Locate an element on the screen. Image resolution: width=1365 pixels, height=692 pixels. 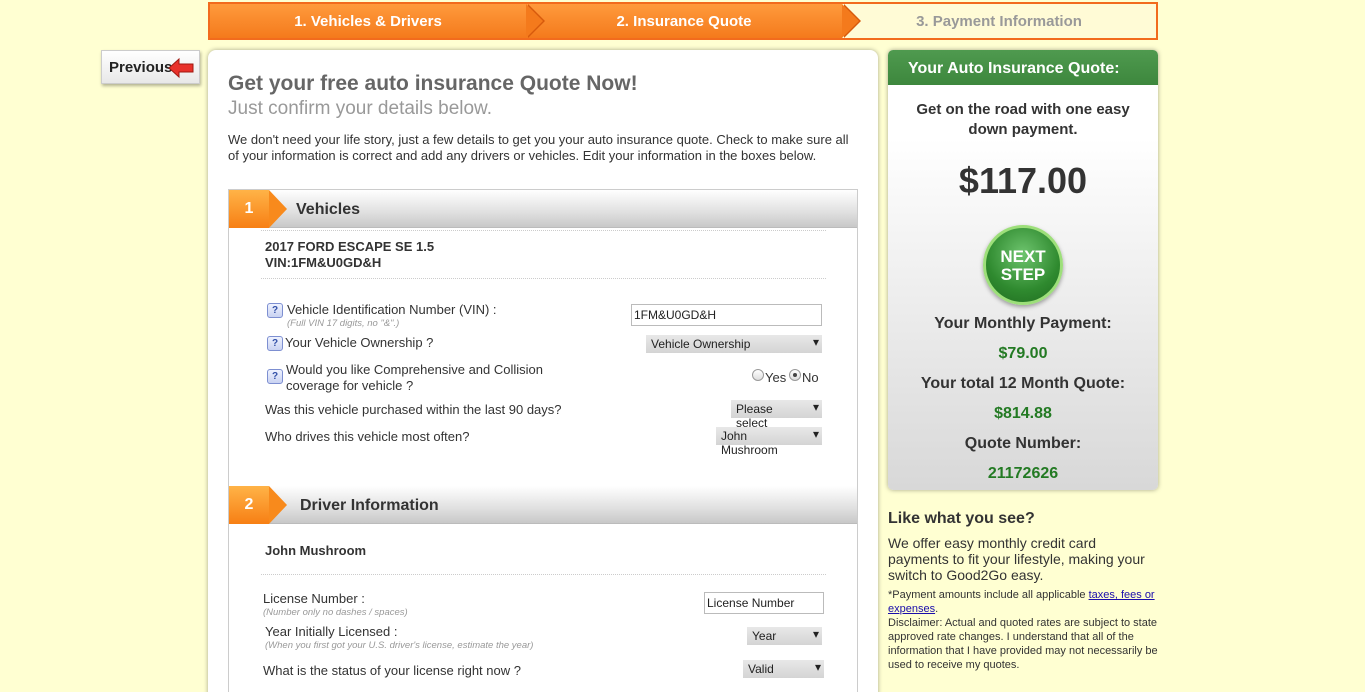
license-hint: (Number only no dashes / spaces) is located at coordinates (335, 612).